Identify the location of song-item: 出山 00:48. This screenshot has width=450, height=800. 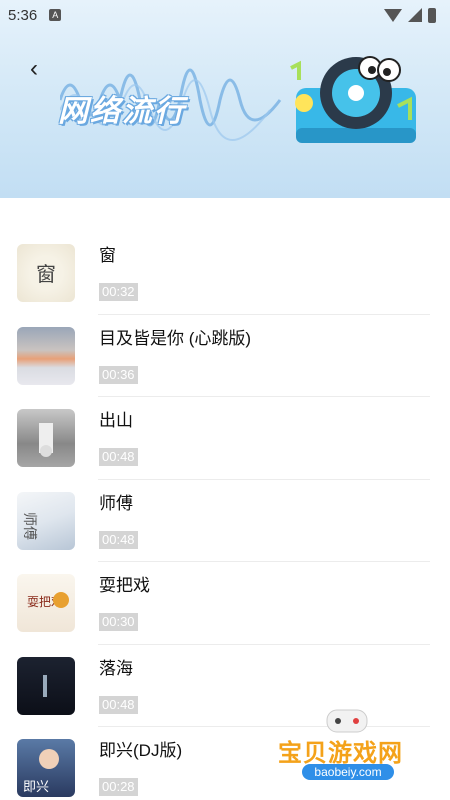
(225, 438).